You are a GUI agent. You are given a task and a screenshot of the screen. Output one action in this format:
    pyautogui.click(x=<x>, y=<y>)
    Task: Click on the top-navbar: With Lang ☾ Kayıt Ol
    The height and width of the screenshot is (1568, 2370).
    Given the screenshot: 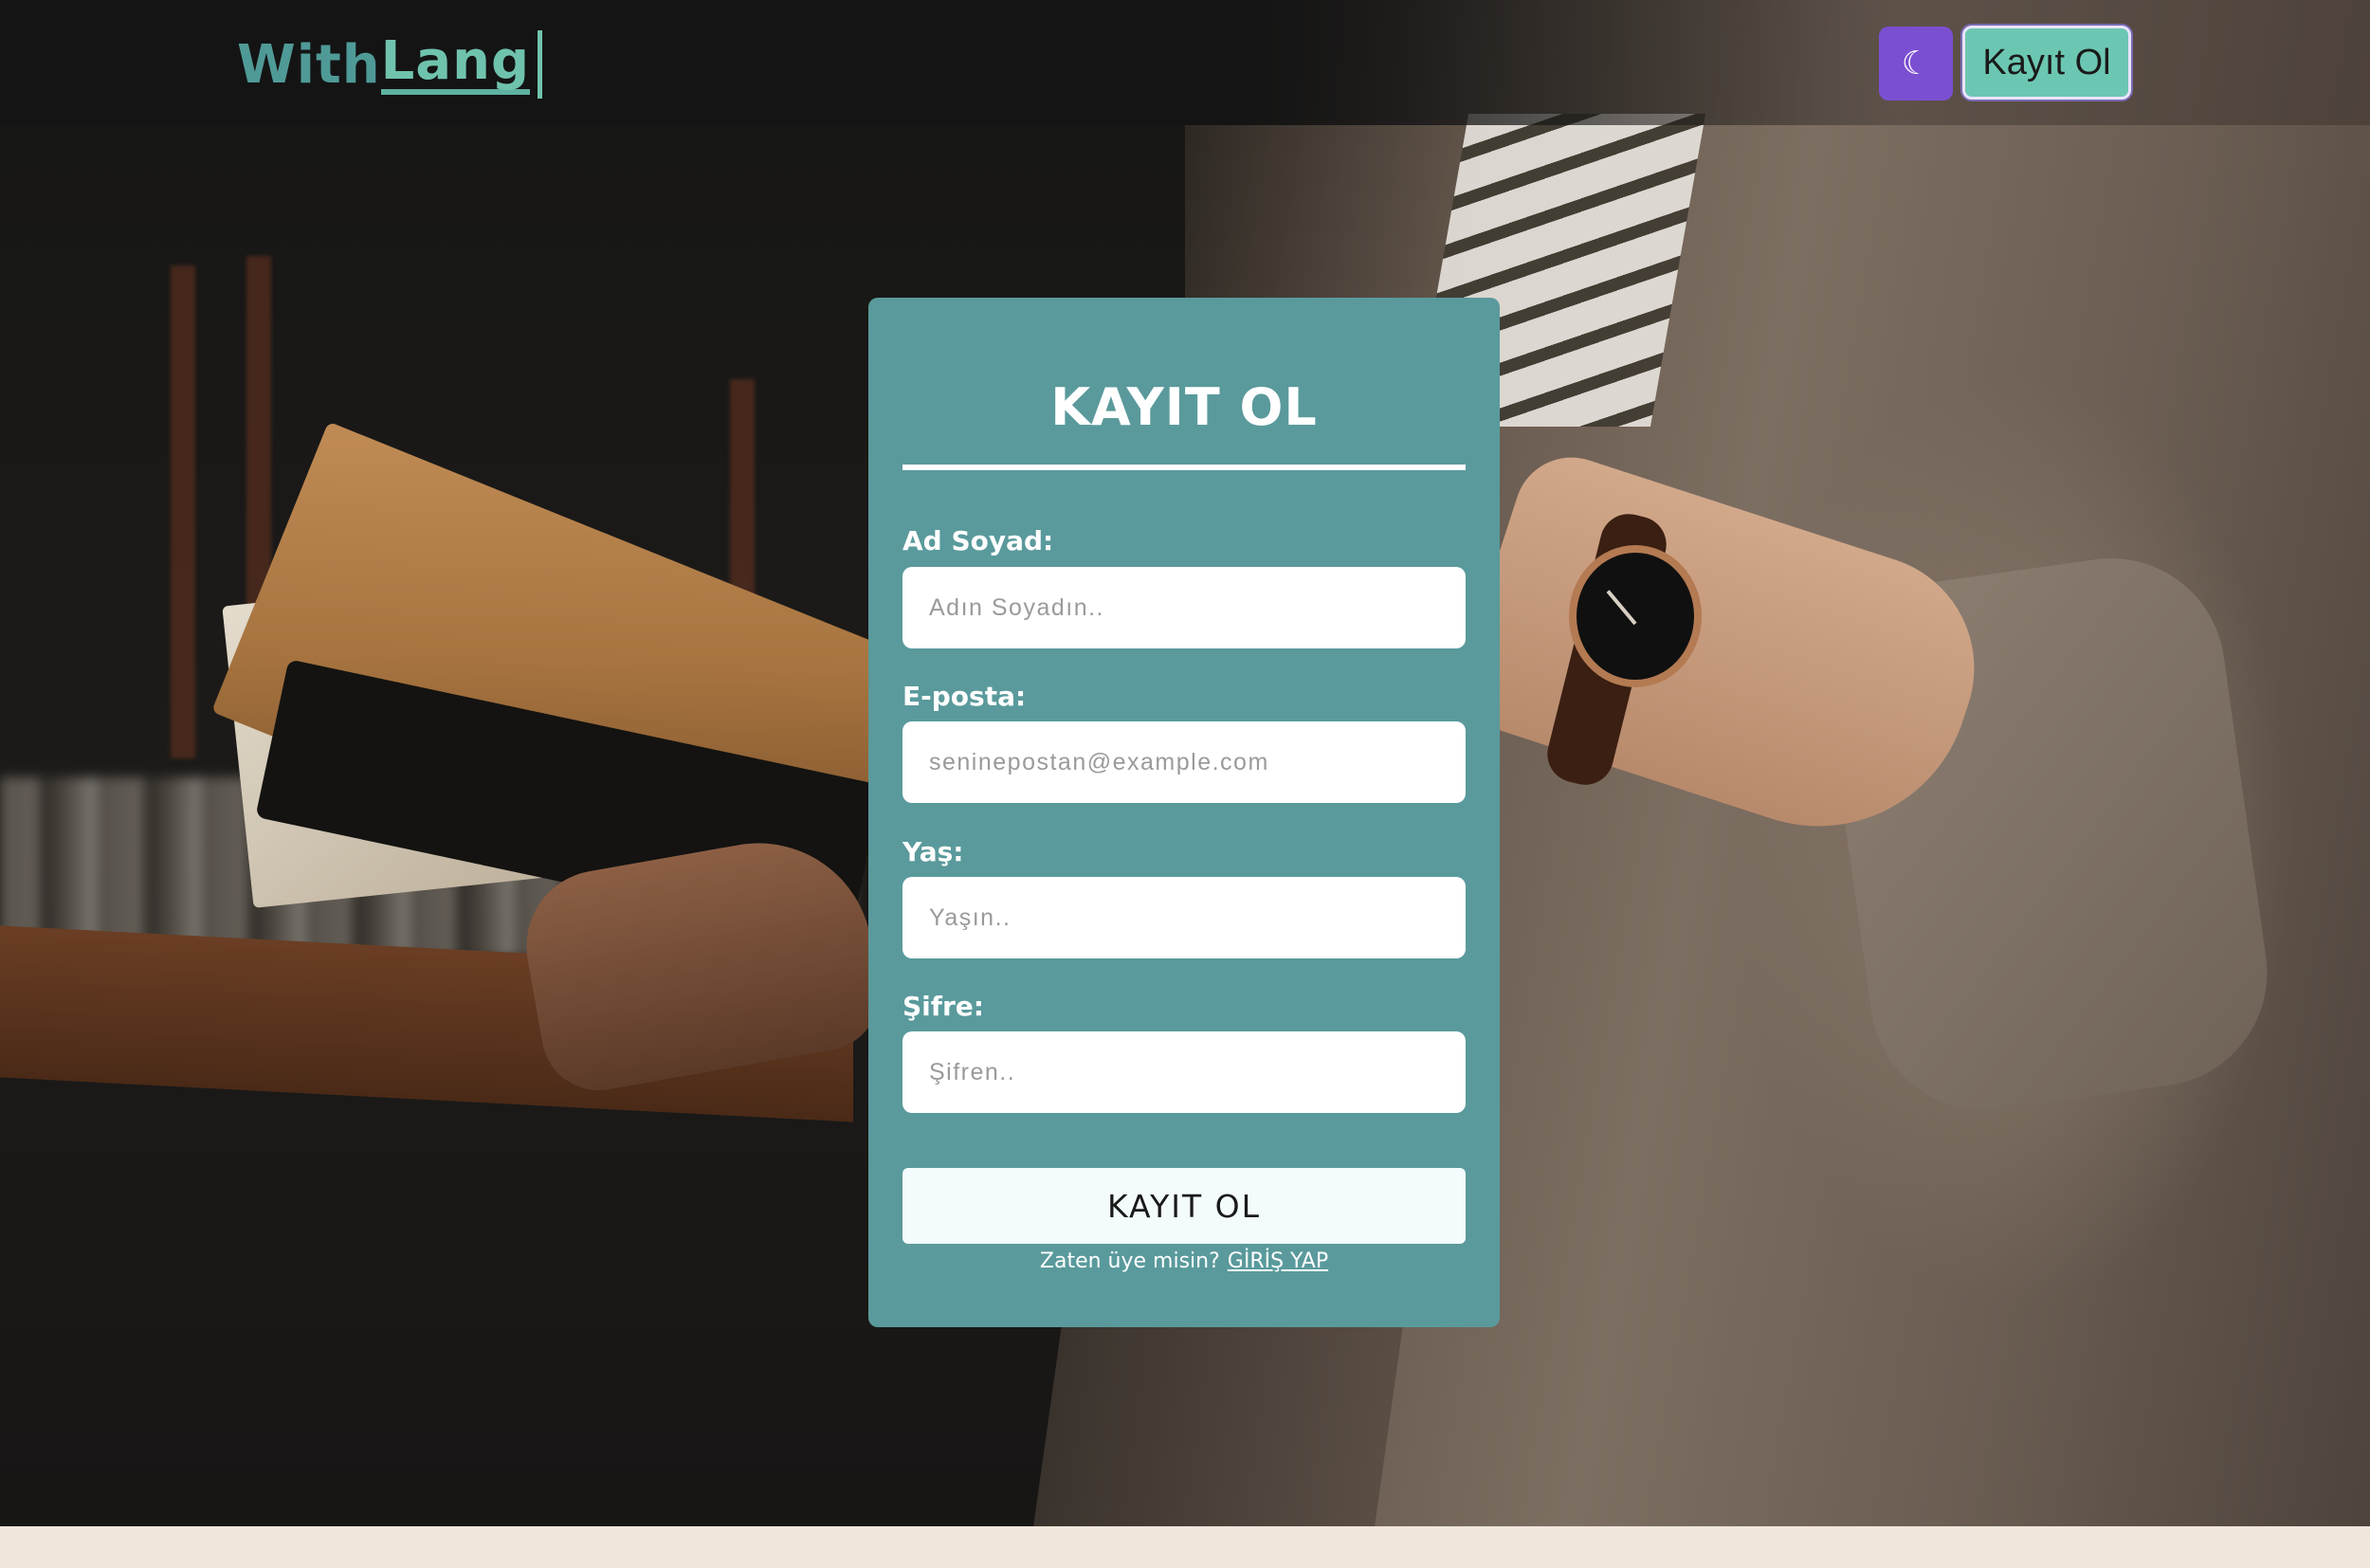 What is the action you would take?
    pyautogui.click(x=1185, y=62)
    